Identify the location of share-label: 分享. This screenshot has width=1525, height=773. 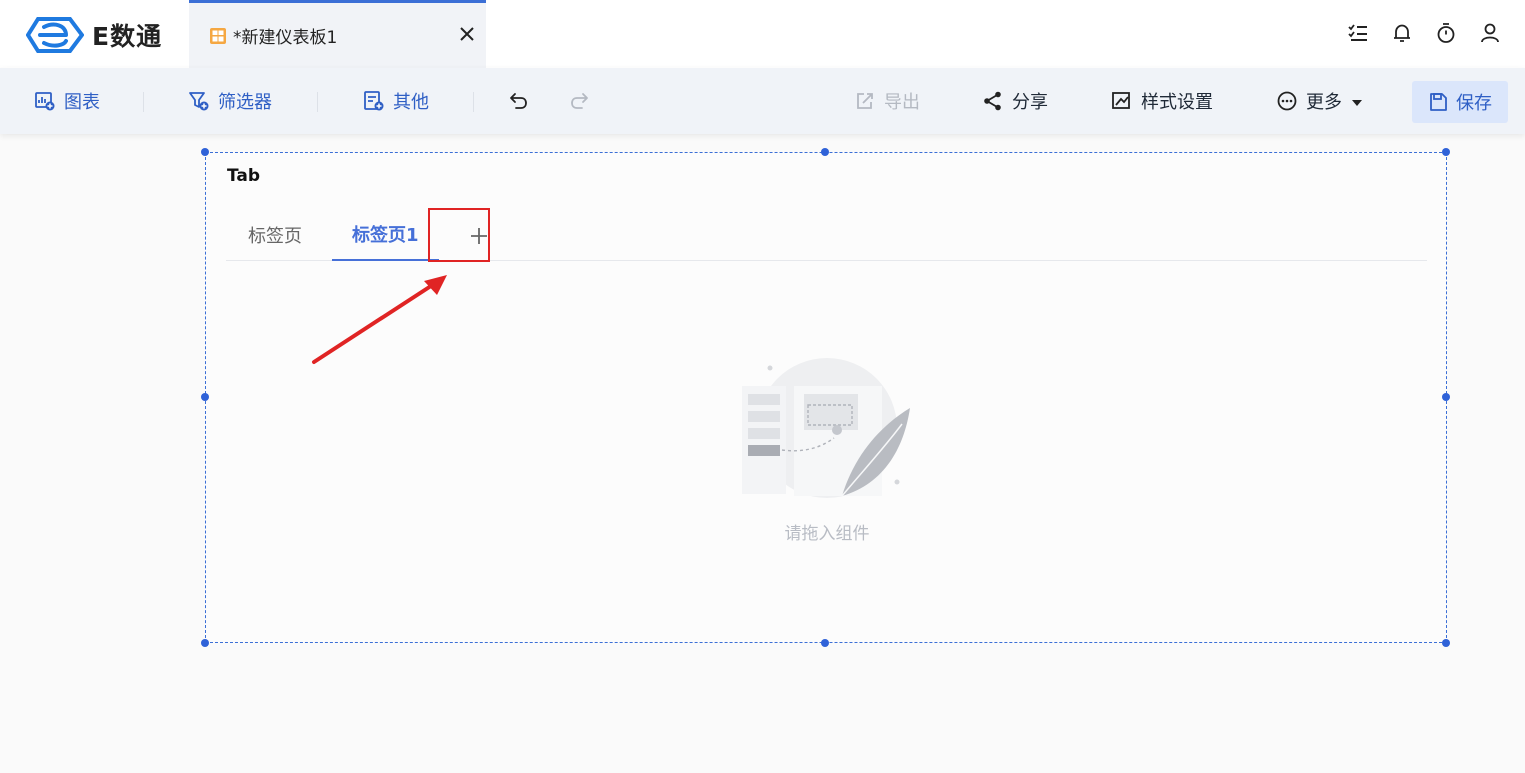
(1030, 102).